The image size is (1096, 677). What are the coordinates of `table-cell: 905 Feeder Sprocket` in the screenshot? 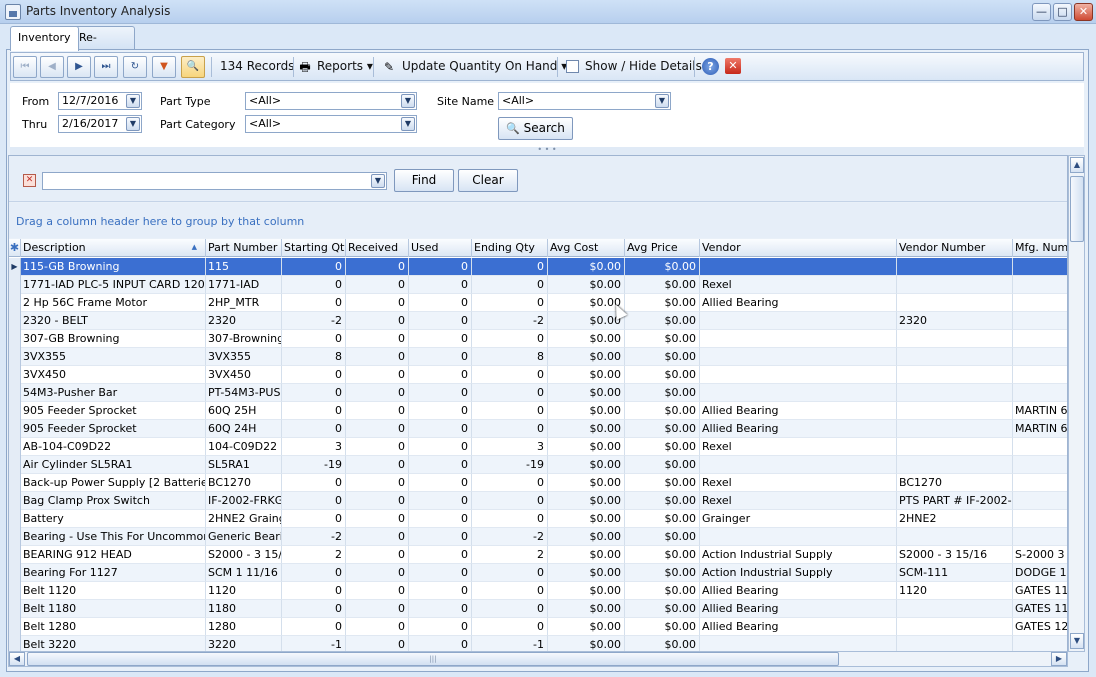 It's located at (113, 429).